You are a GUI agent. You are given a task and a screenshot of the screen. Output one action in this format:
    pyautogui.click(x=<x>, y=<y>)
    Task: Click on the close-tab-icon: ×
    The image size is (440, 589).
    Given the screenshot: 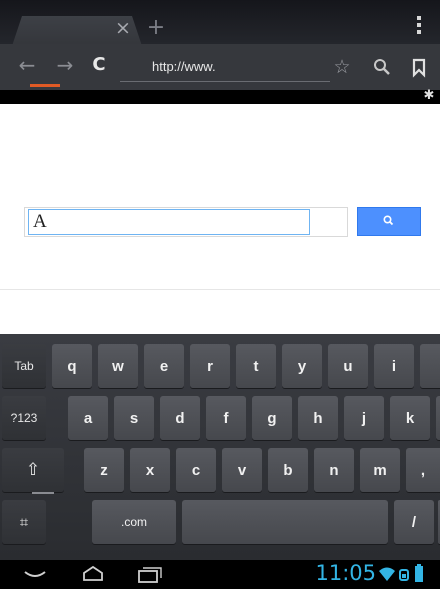 What is the action you would take?
    pyautogui.click(x=123, y=28)
    